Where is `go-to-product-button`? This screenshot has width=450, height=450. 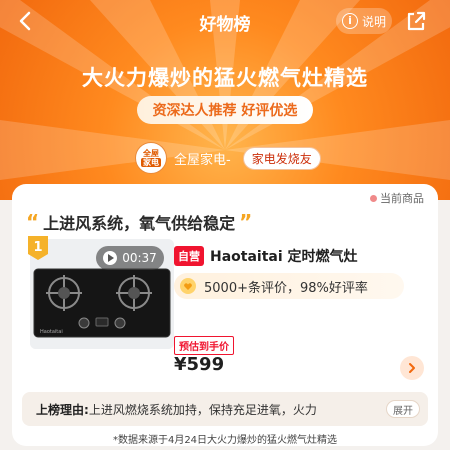 go-to-product-button is located at coordinates (412, 368).